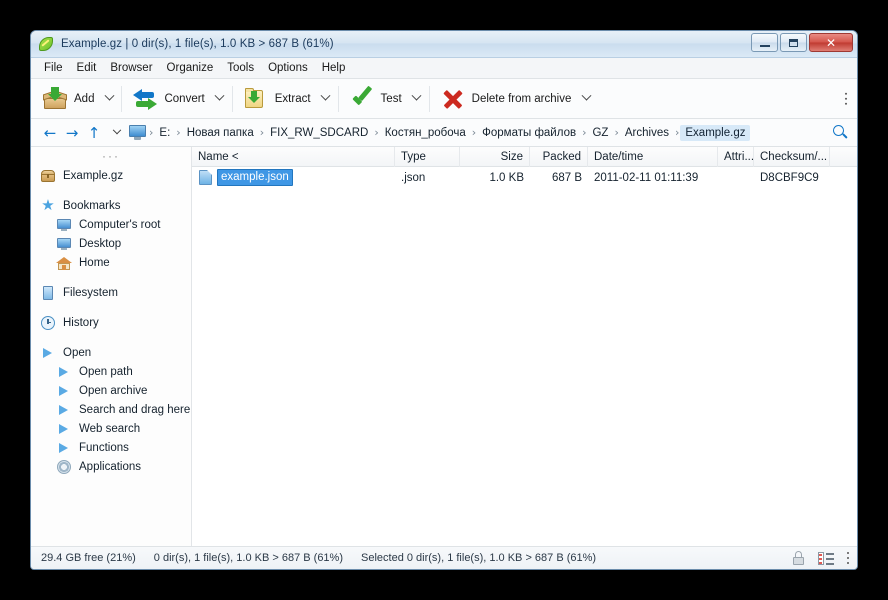 Image resolution: width=888 pixels, height=600 pixels. I want to click on sidebar-item-home: Home, so click(111, 262).